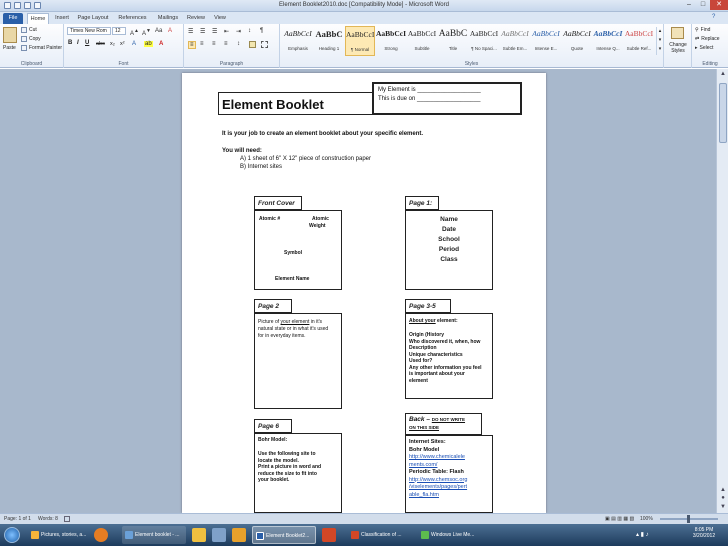 The image size is (728, 546). I want to click on tray-icons: ▴ ▮ ♪, so click(642, 534).